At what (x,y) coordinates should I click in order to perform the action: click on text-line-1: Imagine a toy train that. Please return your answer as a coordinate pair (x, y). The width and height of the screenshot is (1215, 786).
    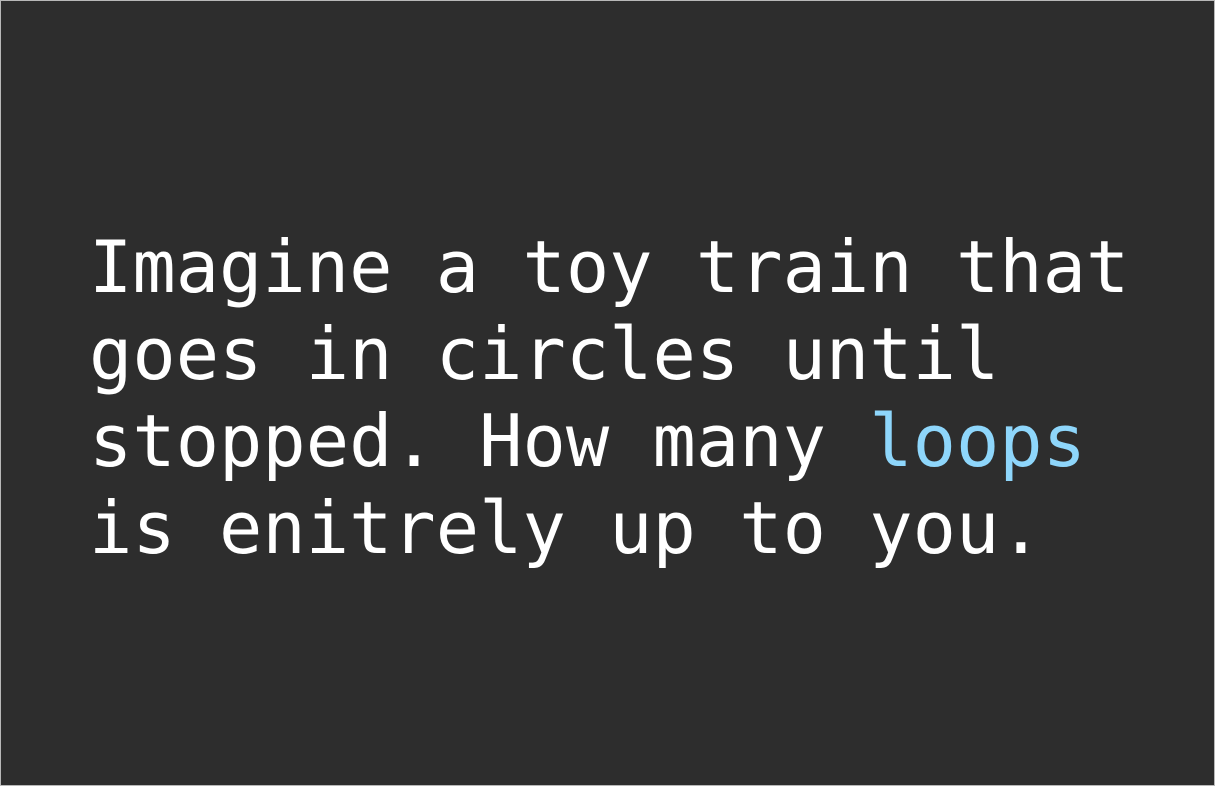
    Looking at the image, I should click on (609, 267).